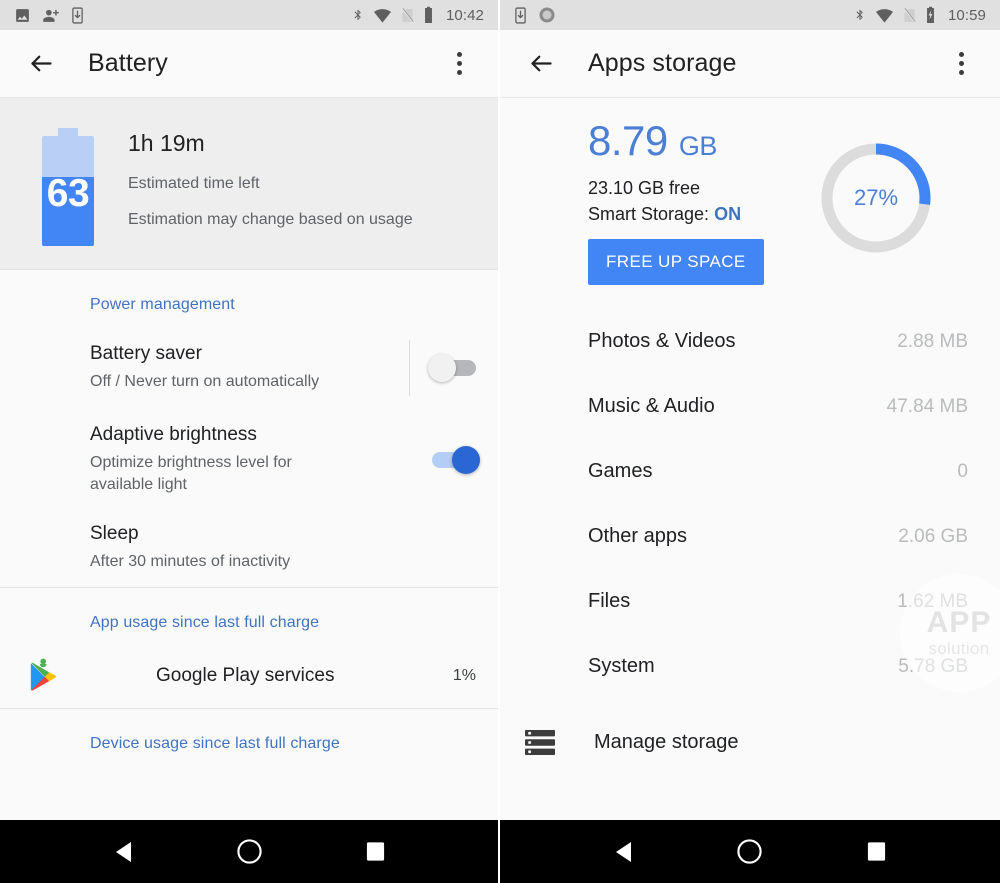 The width and height of the screenshot is (1000, 883). Describe the element at coordinates (464, 675) in the screenshot. I see `row-usage-value: 1%` at that location.